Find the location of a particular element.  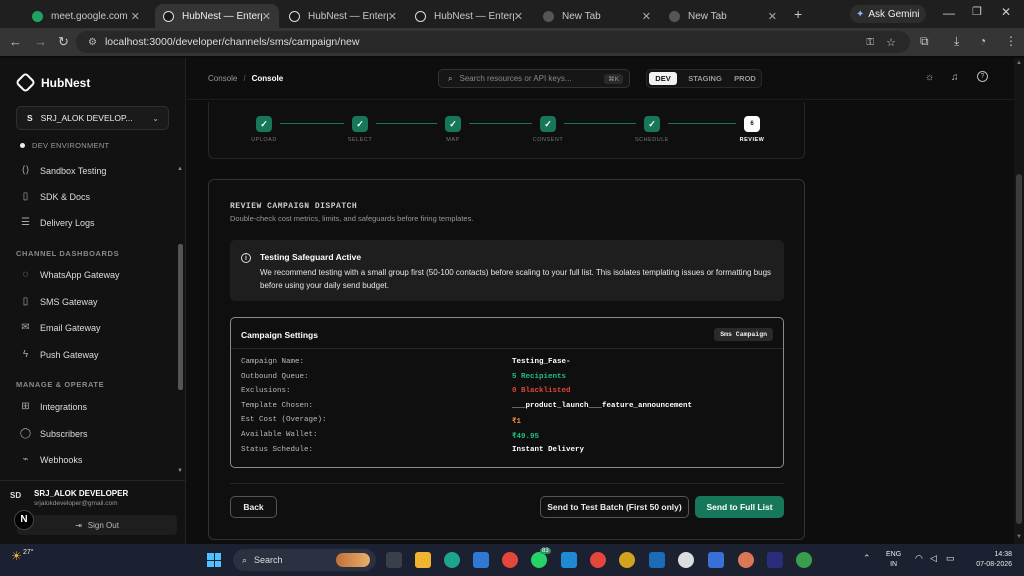

bookmark-star-icon: ☆ is located at coordinates (891, 42).